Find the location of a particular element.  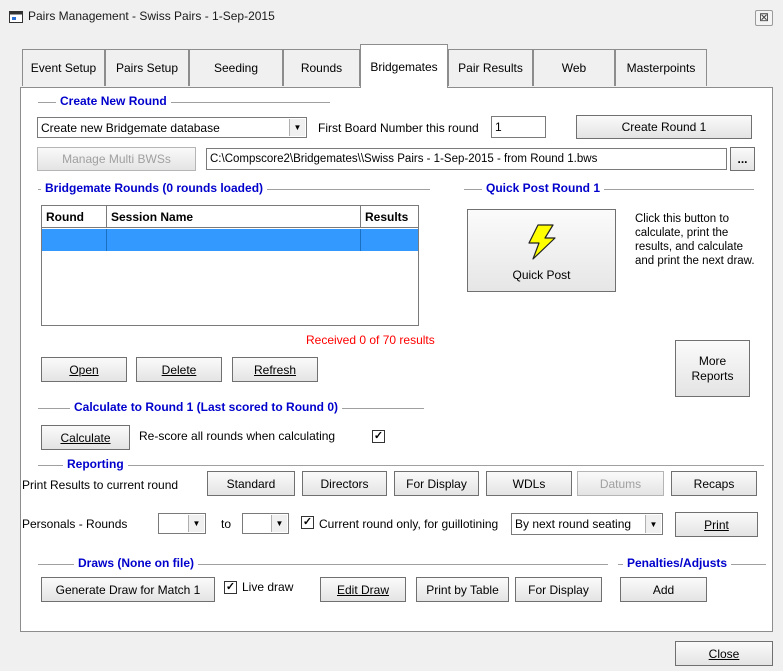

calculate-button-label: Calculate is located at coordinates (85, 437).